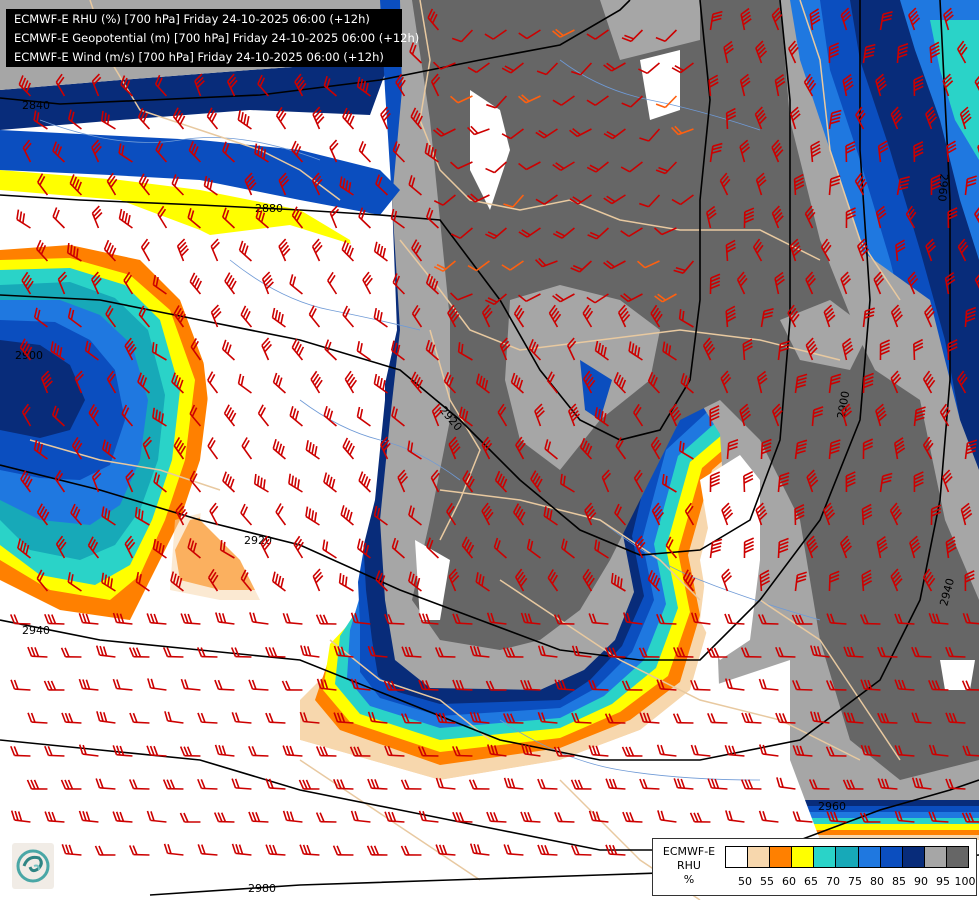 The image size is (979, 900). I want to click on legend-tick-label: 90, so click(921, 881).